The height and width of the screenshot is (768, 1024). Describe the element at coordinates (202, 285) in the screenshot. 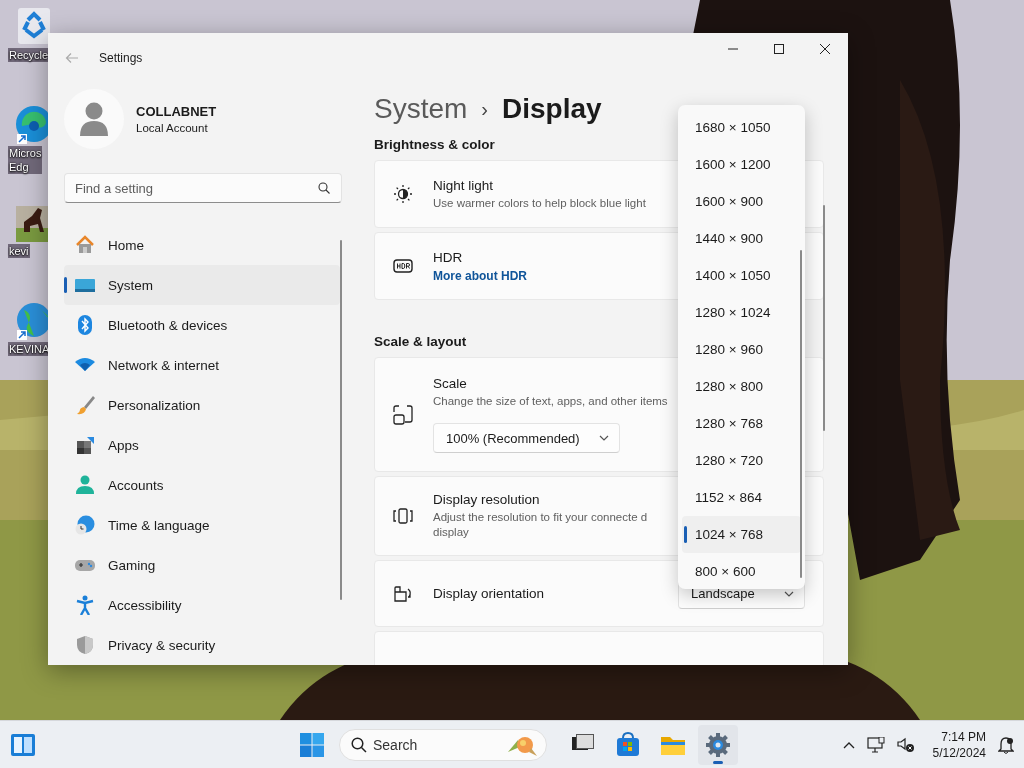

I see `sidebar-item: System` at that location.